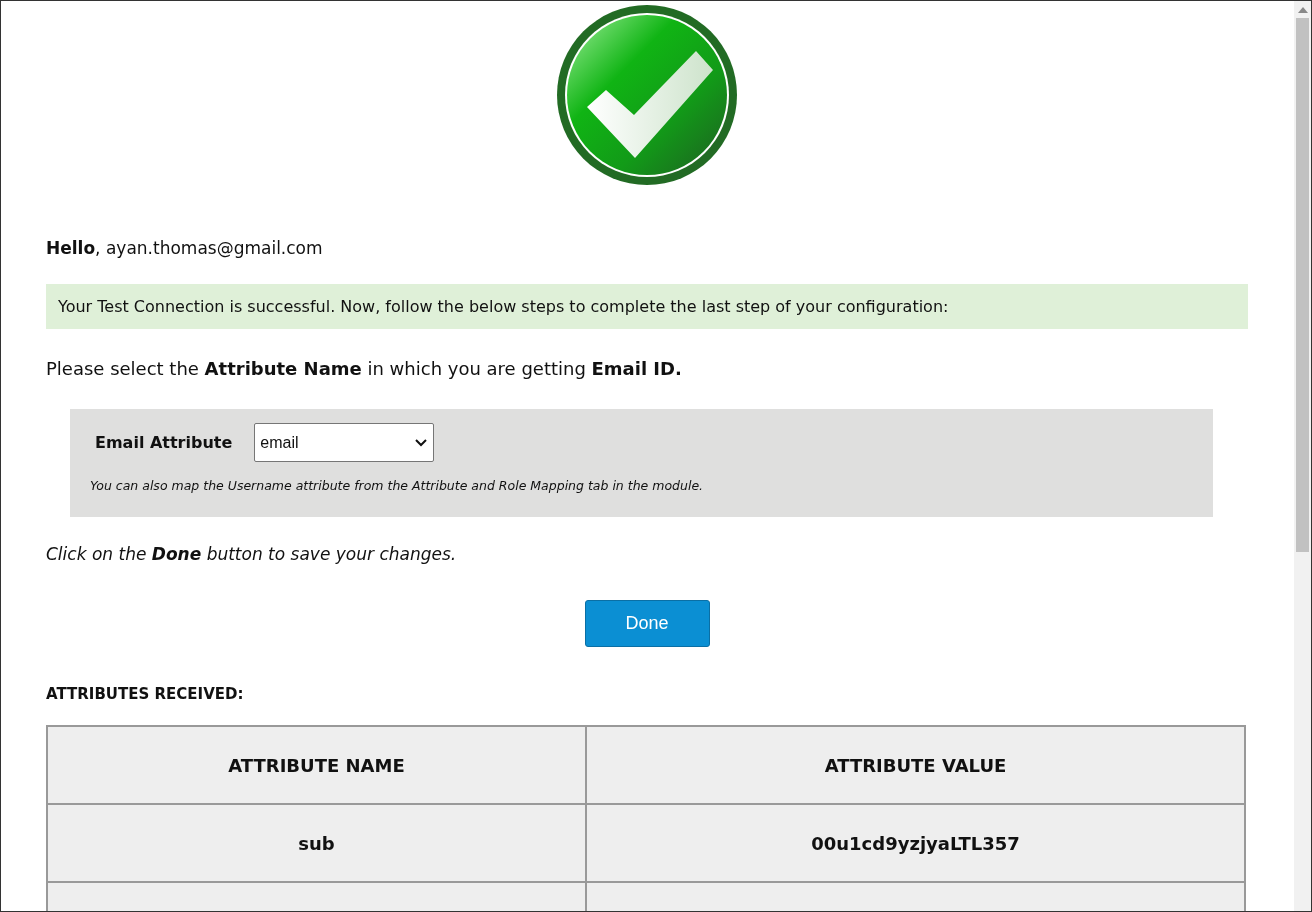 Image resolution: width=1312 pixels, height=912 pixels. What do you see at coordinates (364, 368) in the screenshot?
I see `instruction-text: Please select the Attribute Name in which you are getting Email ID.` at bounding box center [364, 368].